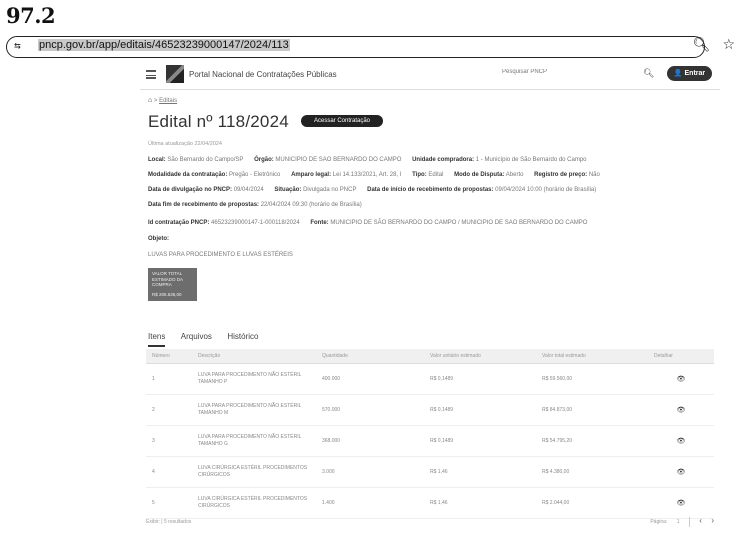 This screenshot has height=533, width=743. I want to click on local-label: Local:, so click(157, 160).